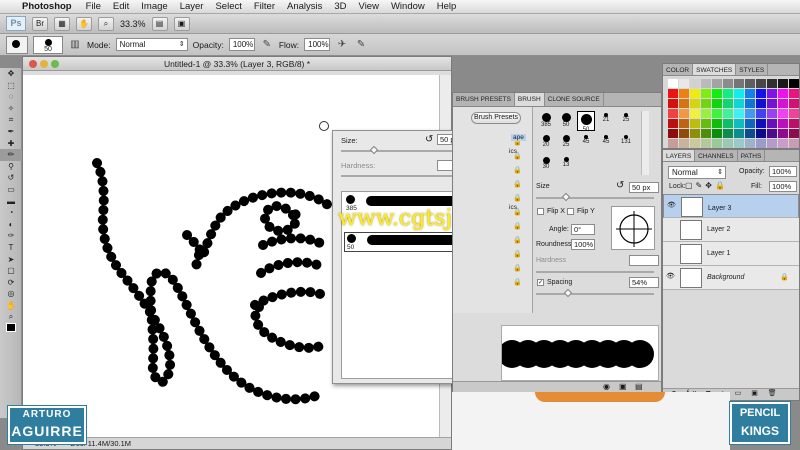 The width and height of the screenshot is (800, 450). Describe the element at coordinates (756, 393) in the screenshot. I see `new-layer-icon: ▣` at that location.